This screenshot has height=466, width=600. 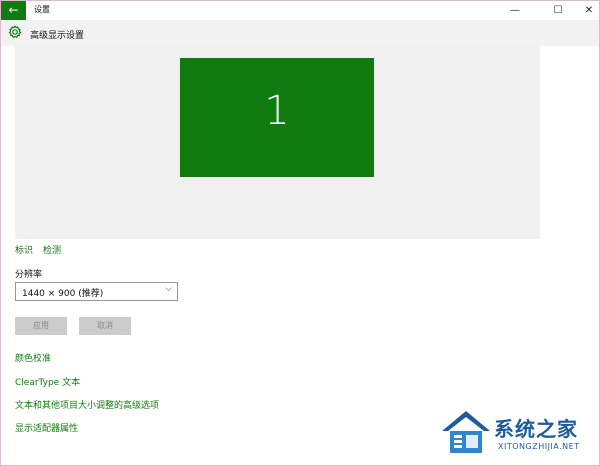 What do you see at coordinates (42, 9) in the screenshot?
I see `window-title: 设置` at bounding box center [42, 9].